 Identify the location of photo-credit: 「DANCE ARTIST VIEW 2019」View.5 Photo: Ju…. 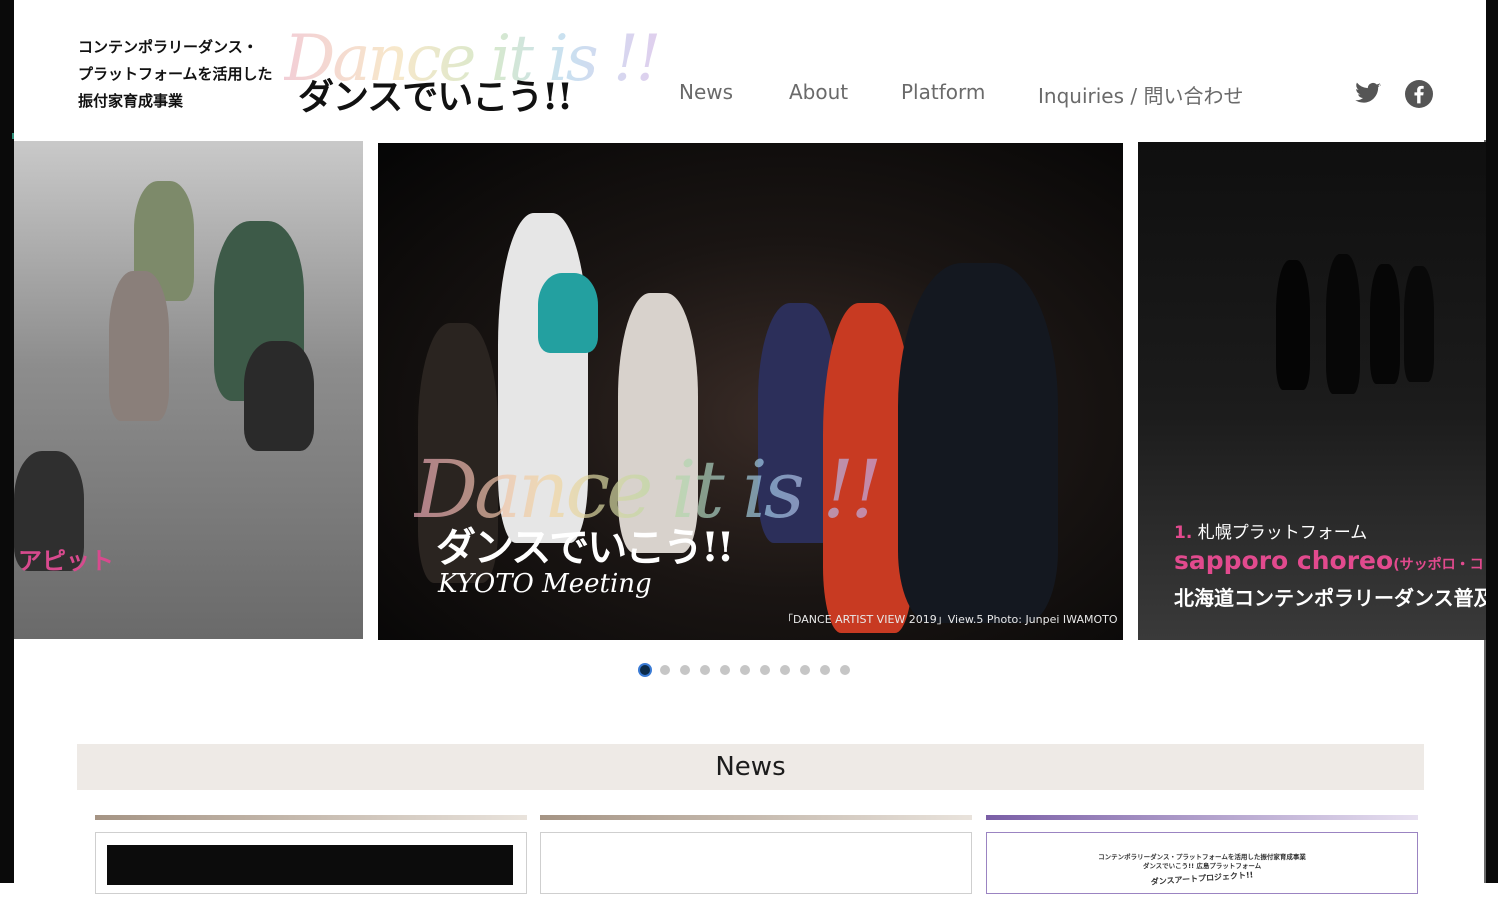
(950, 619).